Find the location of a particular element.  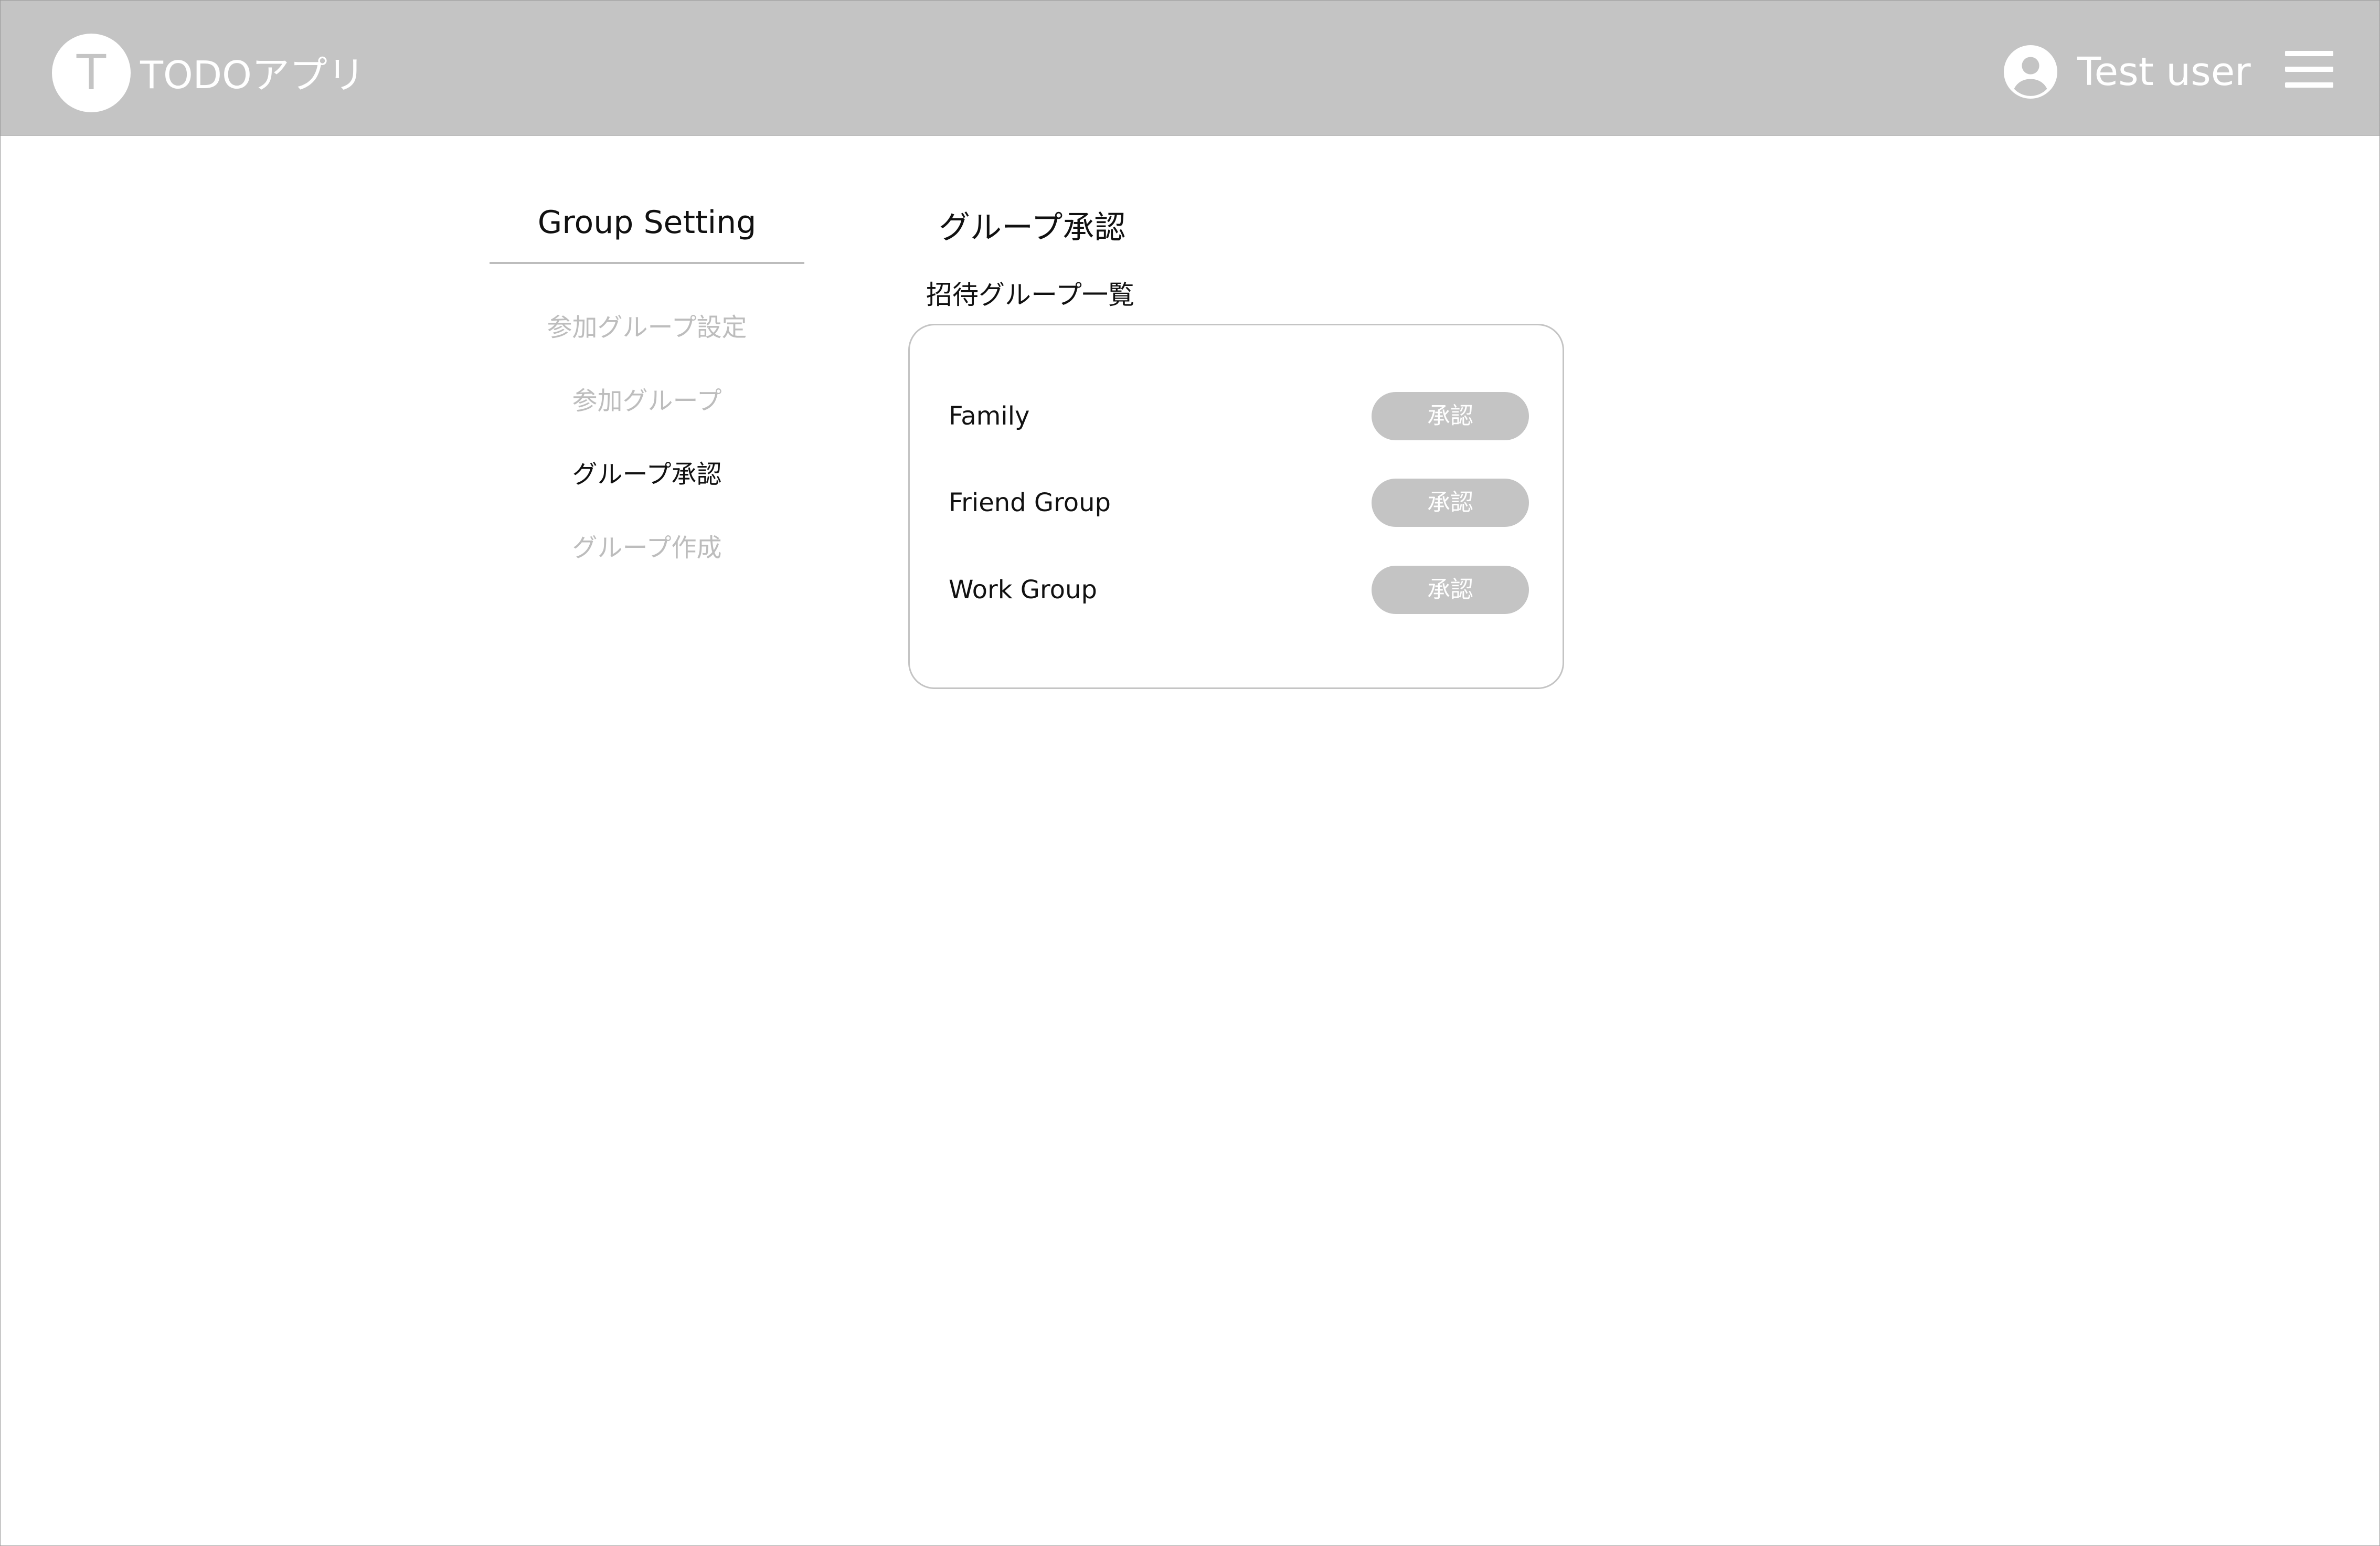

group-name: Family is located at coordinates (989, 416).